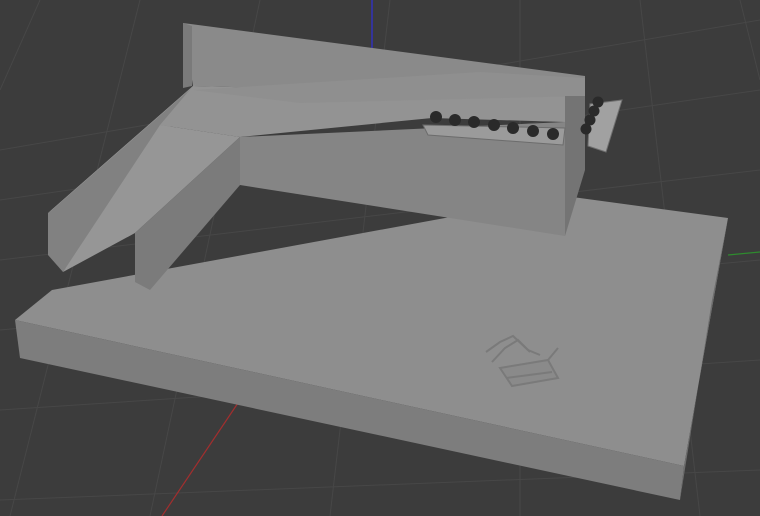  What do you see at coordinates (201, 457) in the screenshot?
I see `x-axis-line` at bounding box center [201, 457].